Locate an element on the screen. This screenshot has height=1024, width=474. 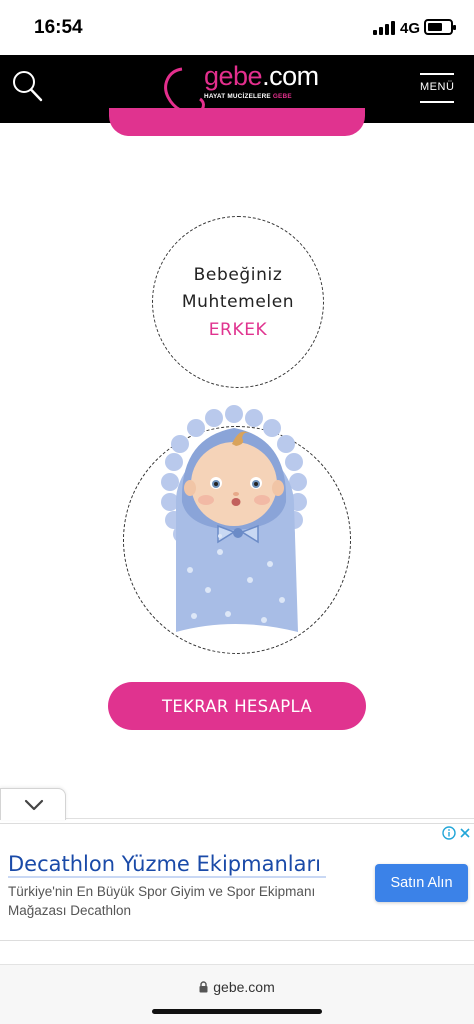
recalculate-button: TEKRAR HESAPLA is located at coordinates (237, 706).